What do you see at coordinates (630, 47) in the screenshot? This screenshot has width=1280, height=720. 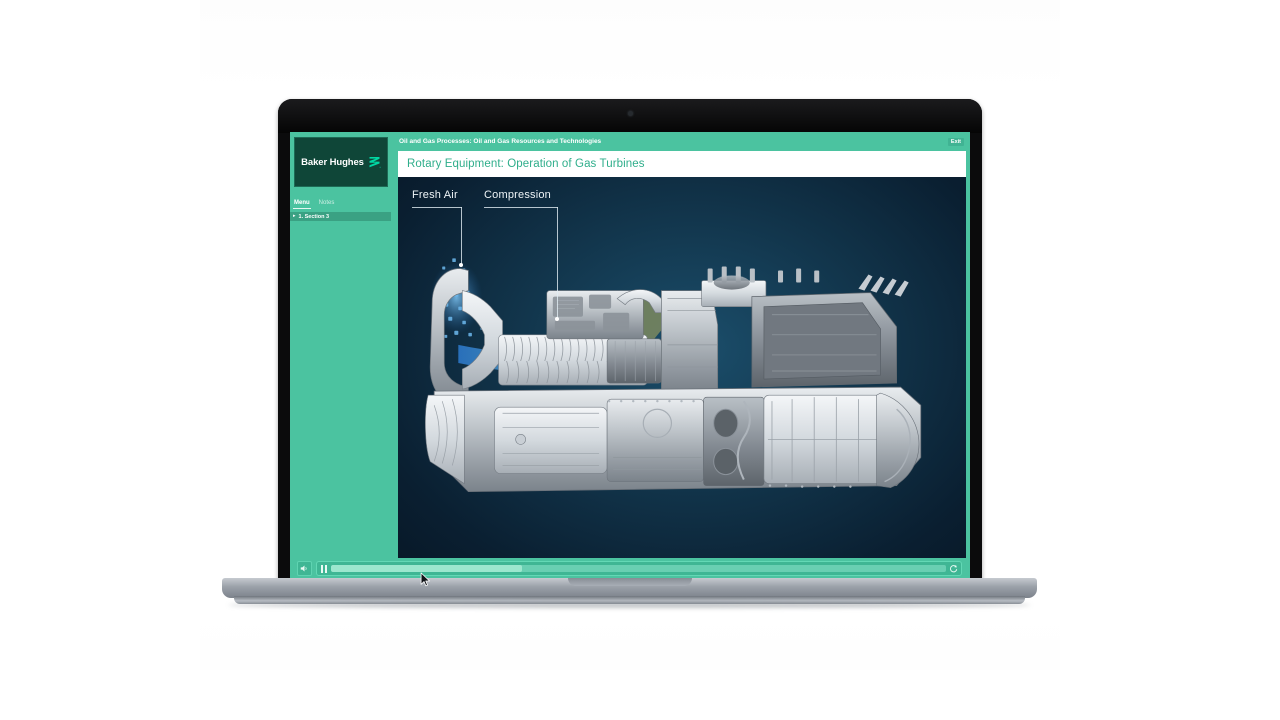 I see `backdrop-upper` at bounding box center [630, 47].